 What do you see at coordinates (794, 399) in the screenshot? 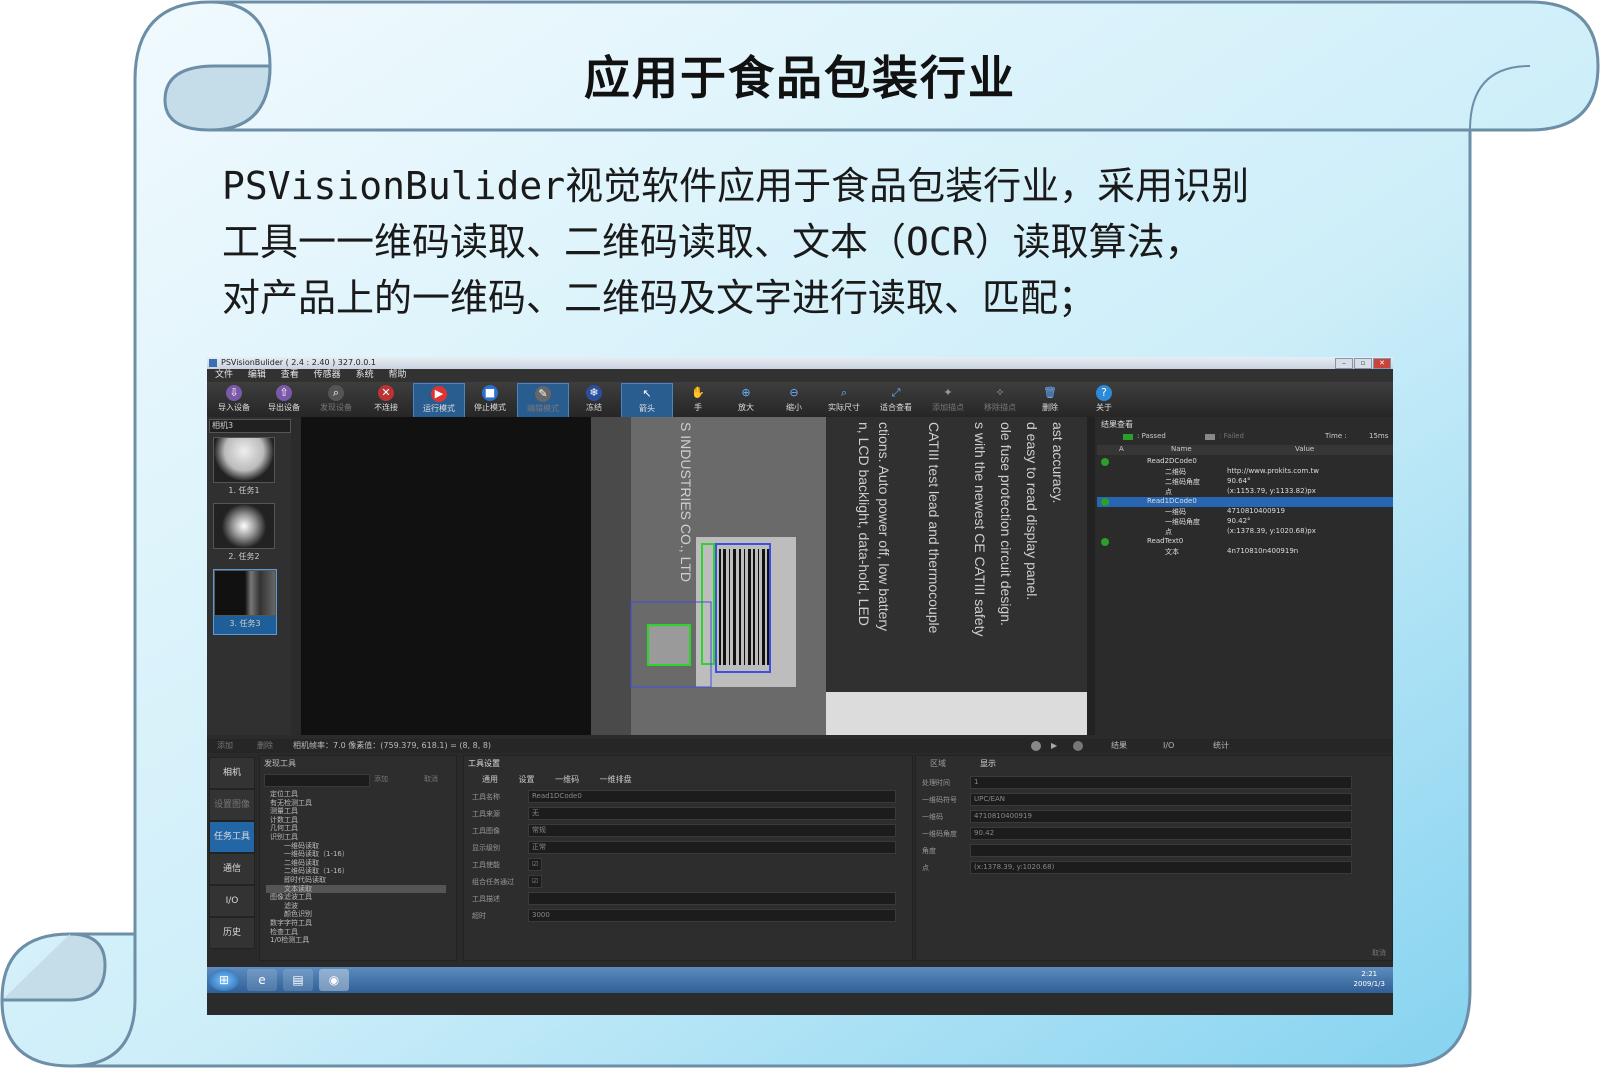
I see `zoom-out-button: ⊖ 缩小` at bounding box center [794, 399].